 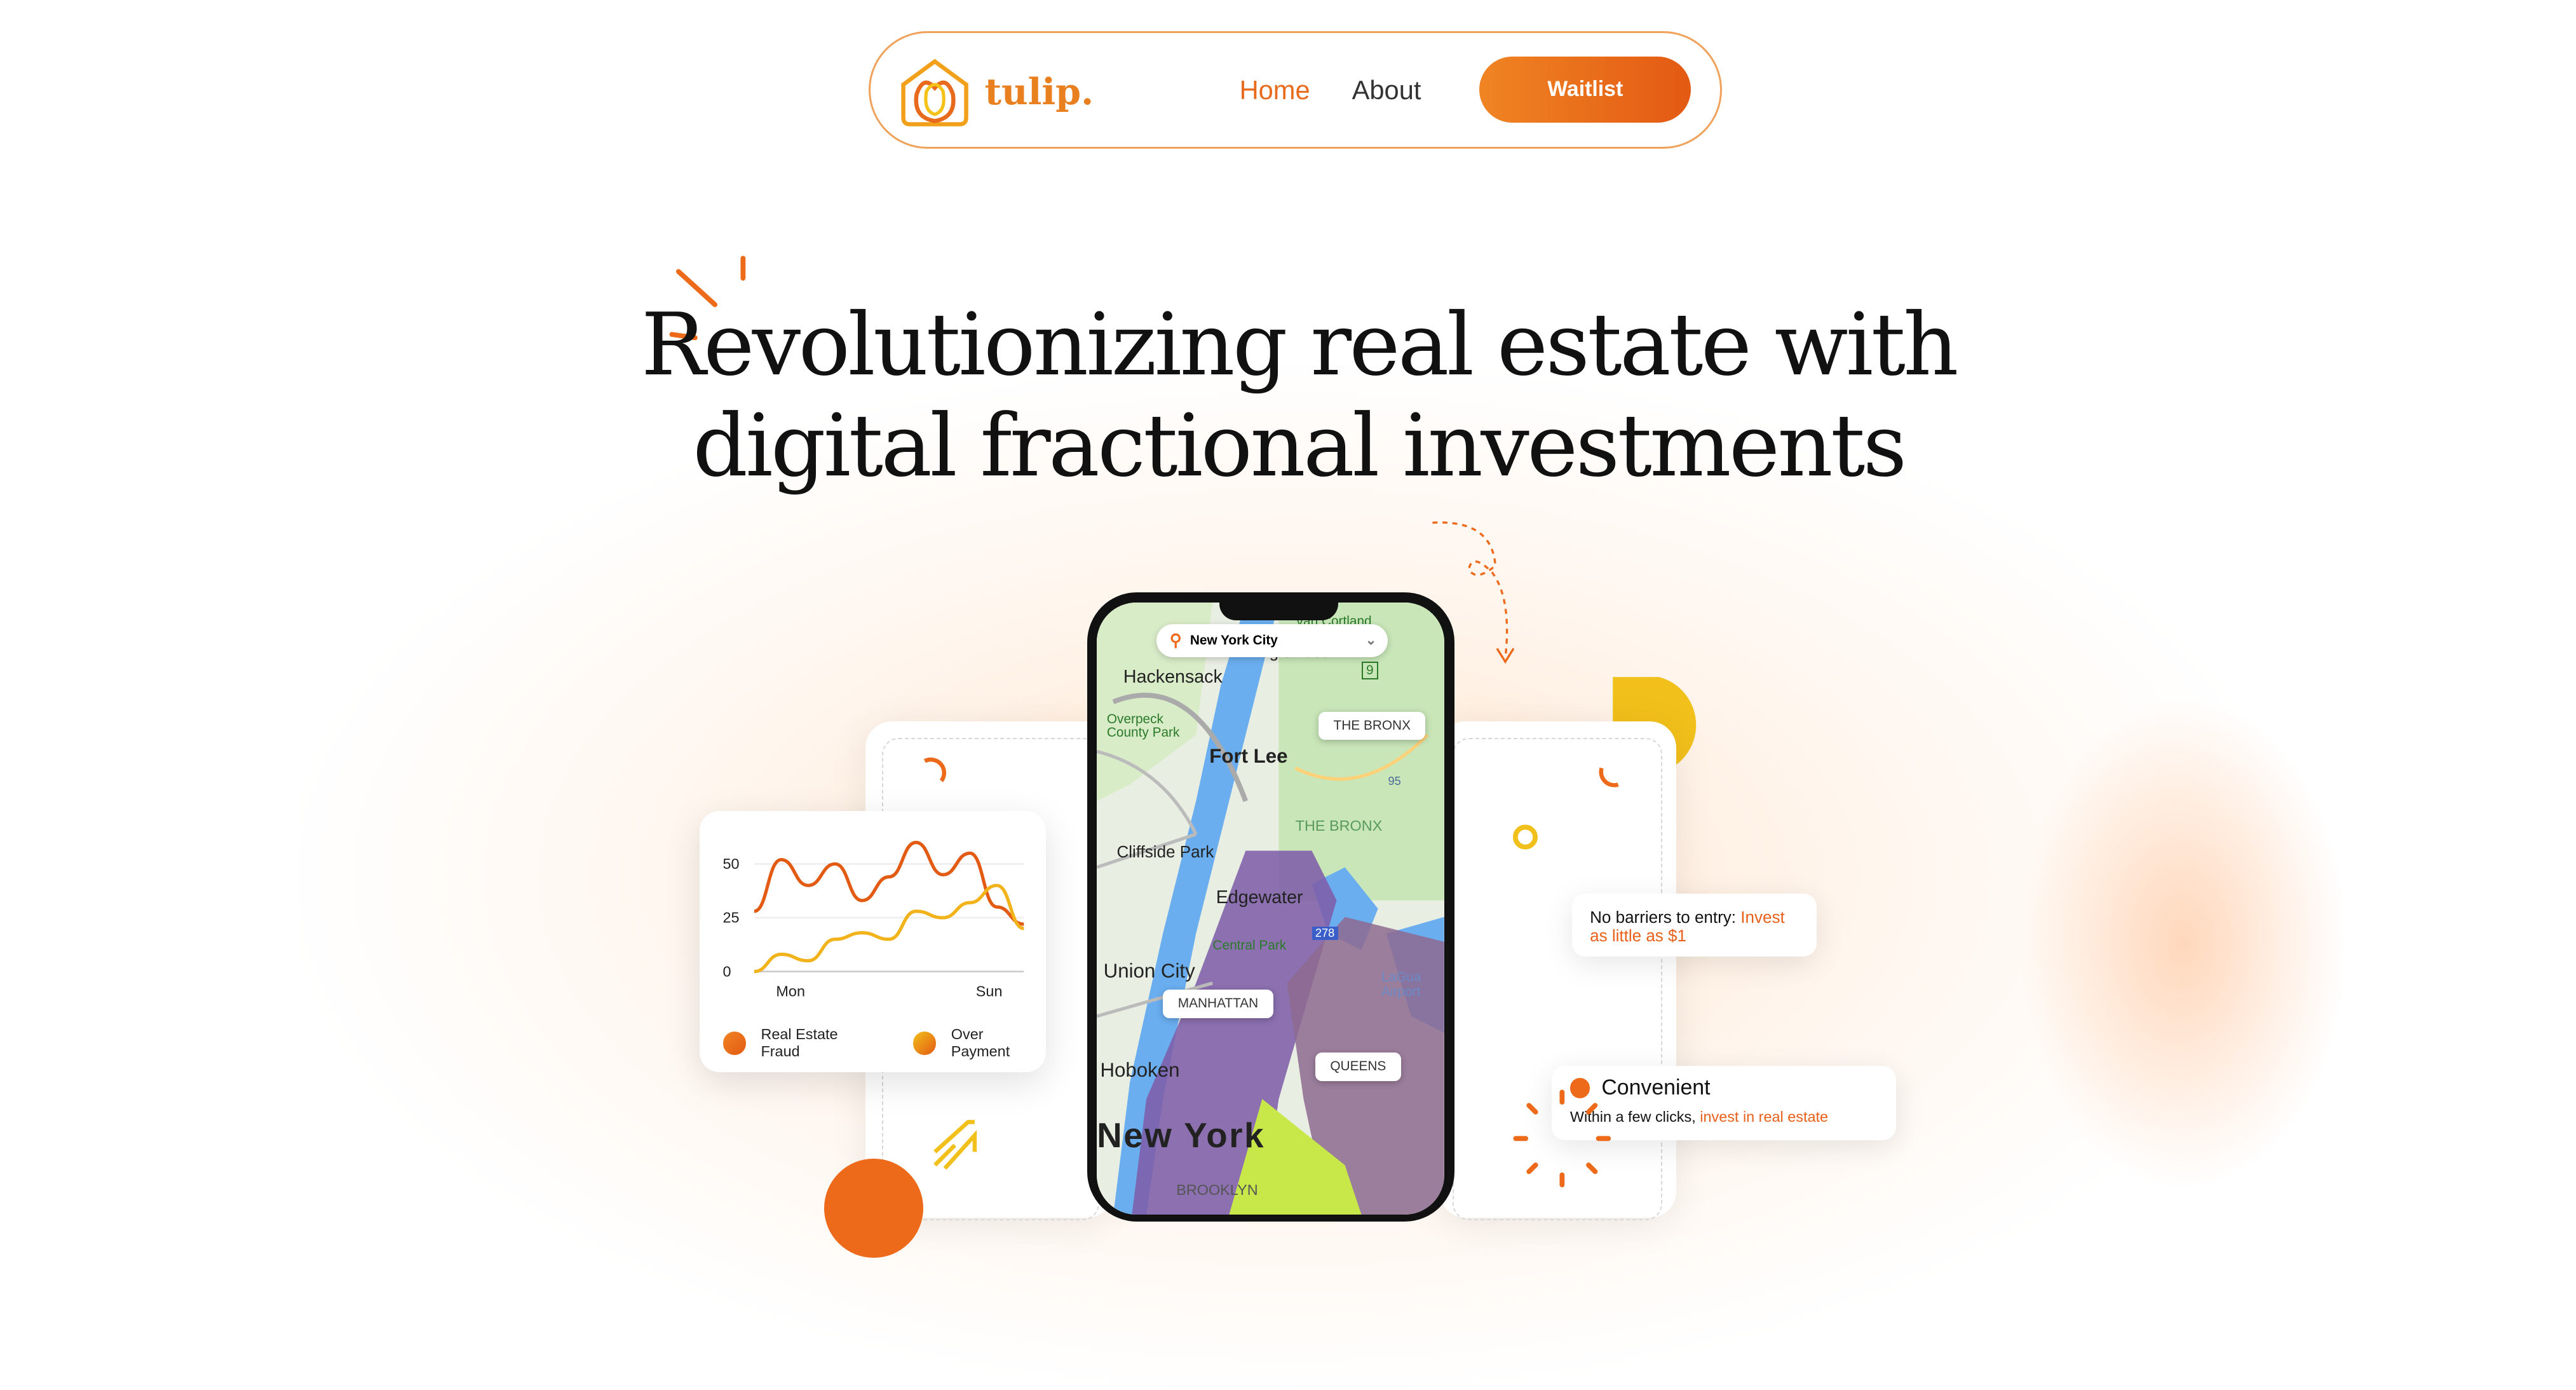 I want to click on route-95-badge: 95, so click(x=1394, y=780).